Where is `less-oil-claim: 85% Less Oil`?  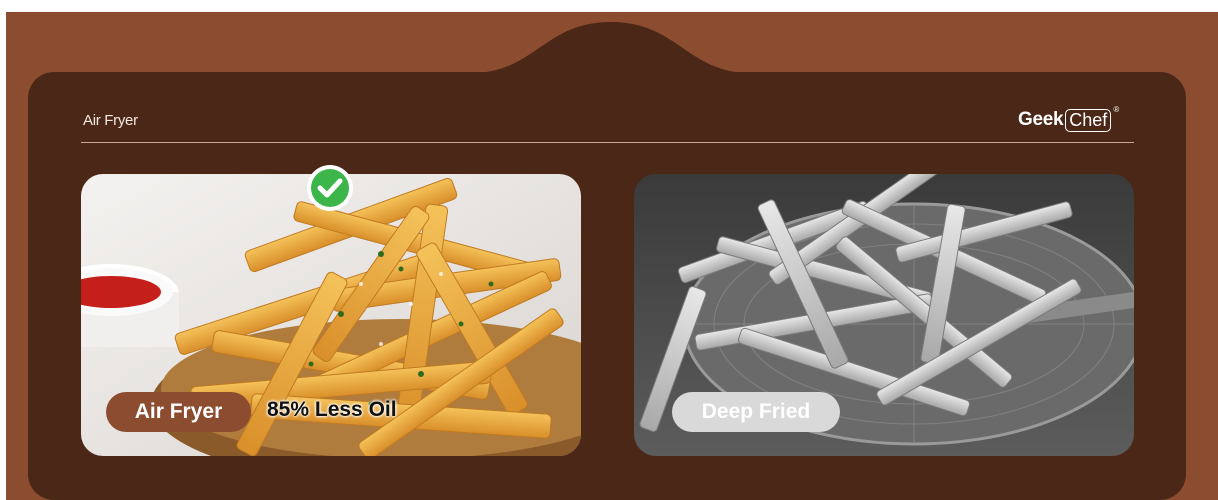
less-oil-claim: 85% Less Oil is located at coordinates (332, 409).